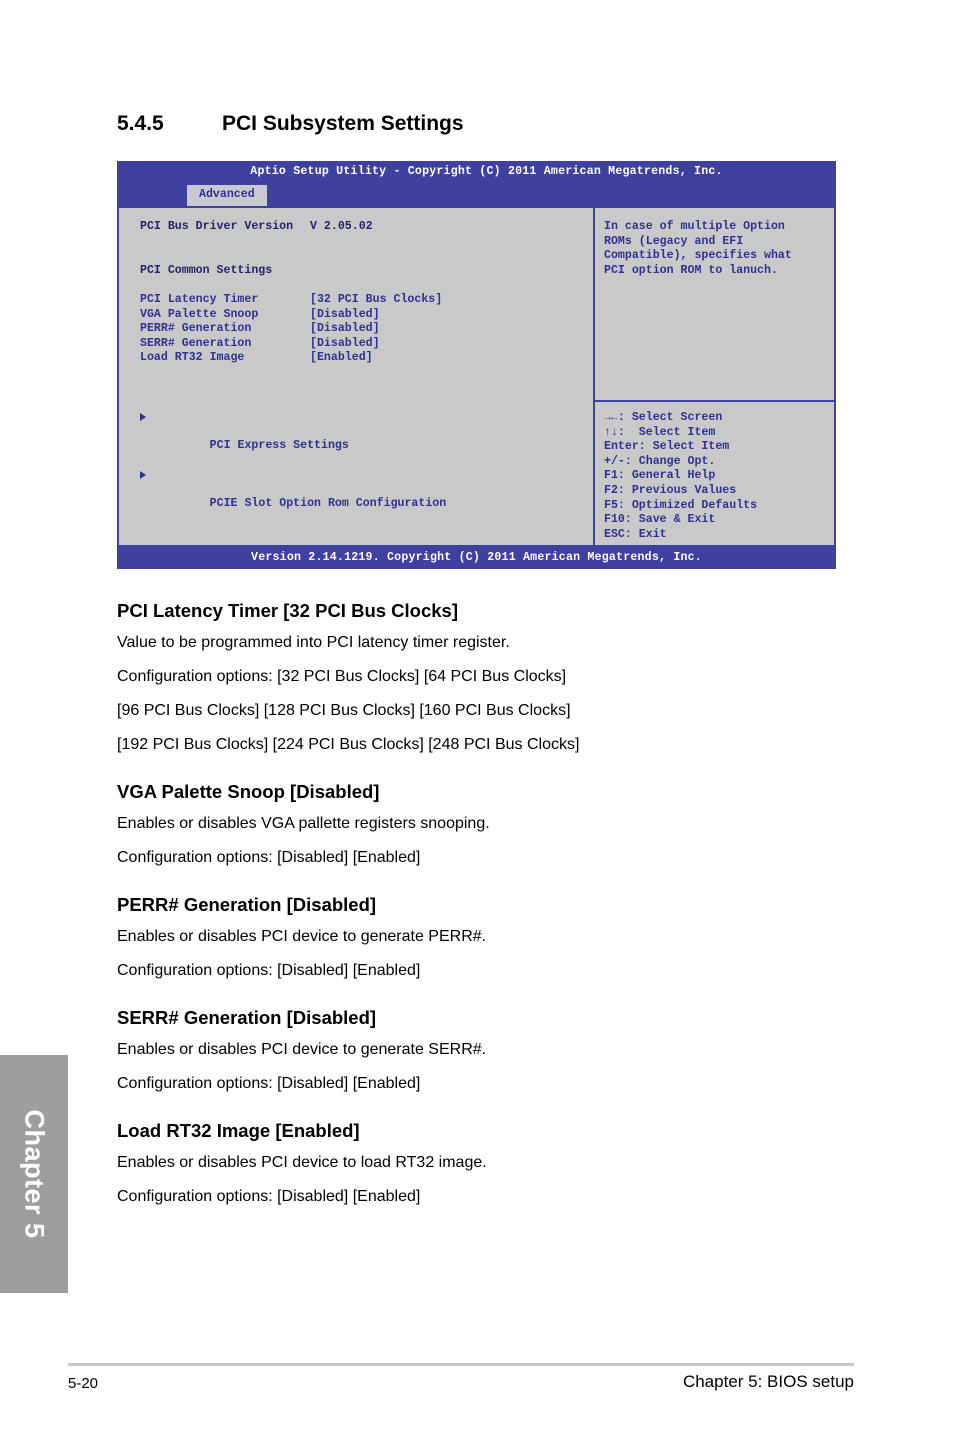  What do you see at coordinates (694, 226) in the screenshot?
I see `bios-help-line: In case of multiple Option` at bounding box center [694, 226].